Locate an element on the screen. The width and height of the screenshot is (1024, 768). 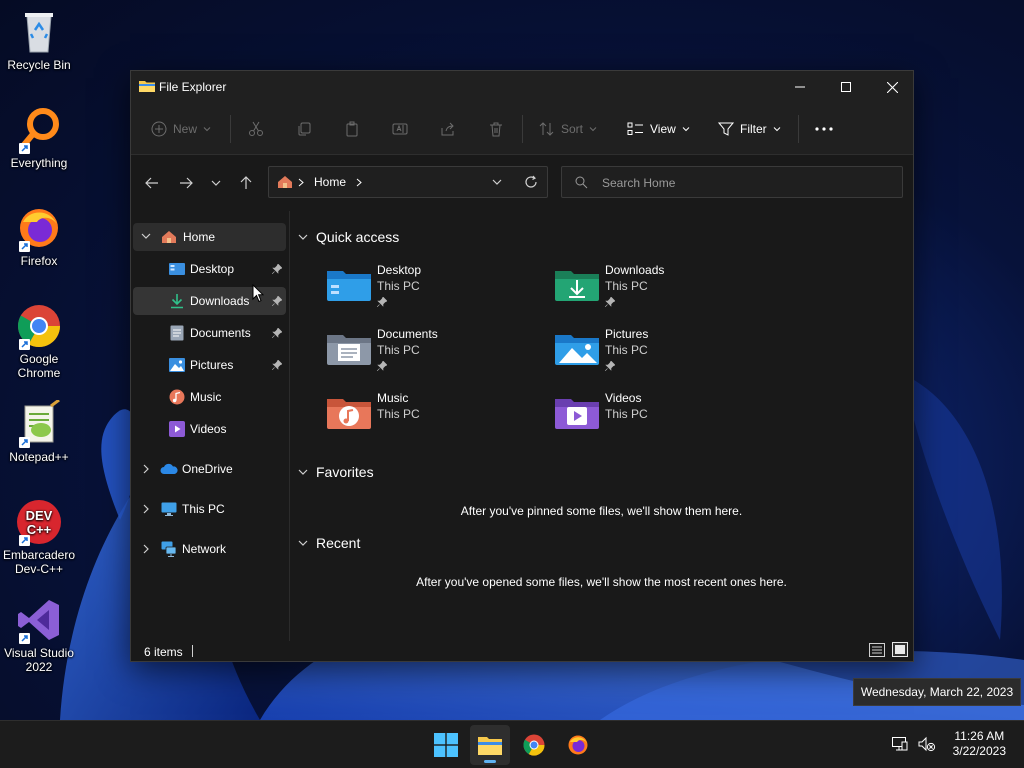
taskbar-google-chrome is located at coordinates (534, 745).